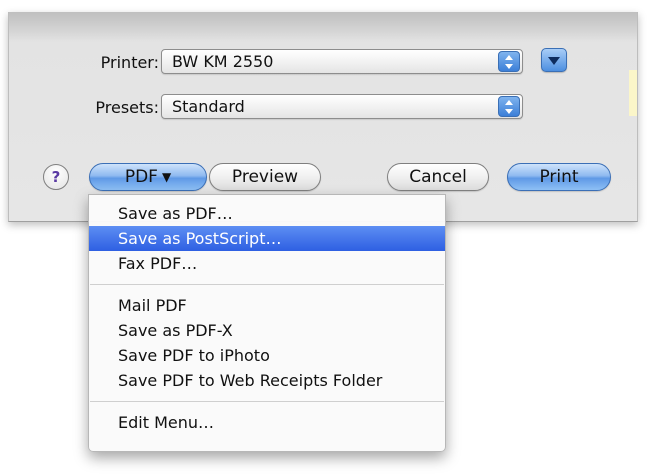 The height and width of the screenshot is (475, 649). What do you see at coordinates (559, 177) in the screenshot?
I see `print-button: Print` at bounding box center [559, 177].